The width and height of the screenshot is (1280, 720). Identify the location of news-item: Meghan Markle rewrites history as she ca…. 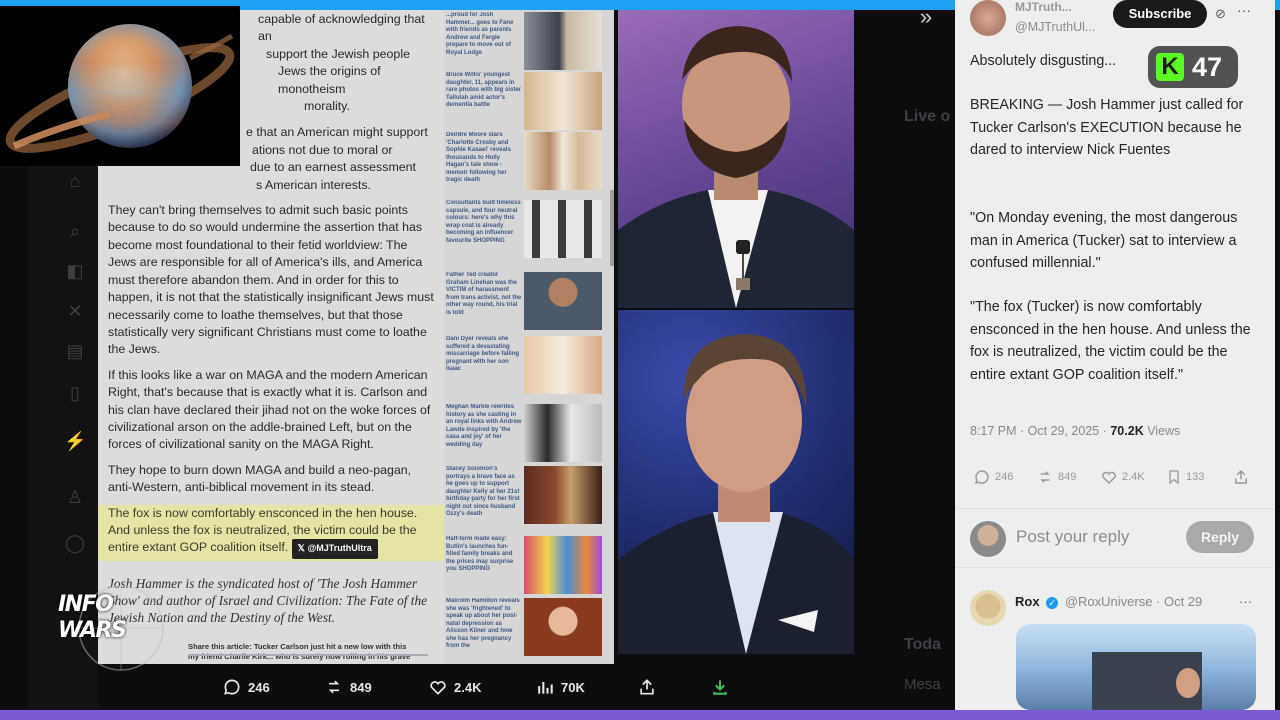
(527, 434).